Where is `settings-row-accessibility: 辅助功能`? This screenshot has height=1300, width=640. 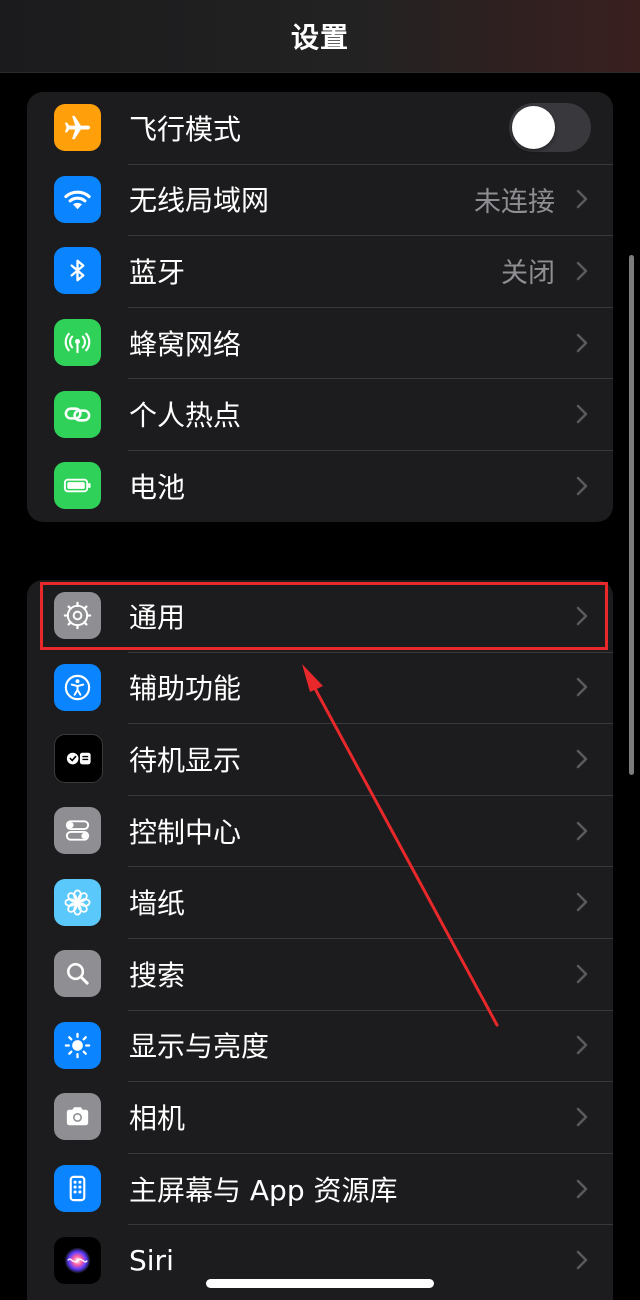
settings-row-accessibility: 辅助功能 is located at coordinates (320, 687).